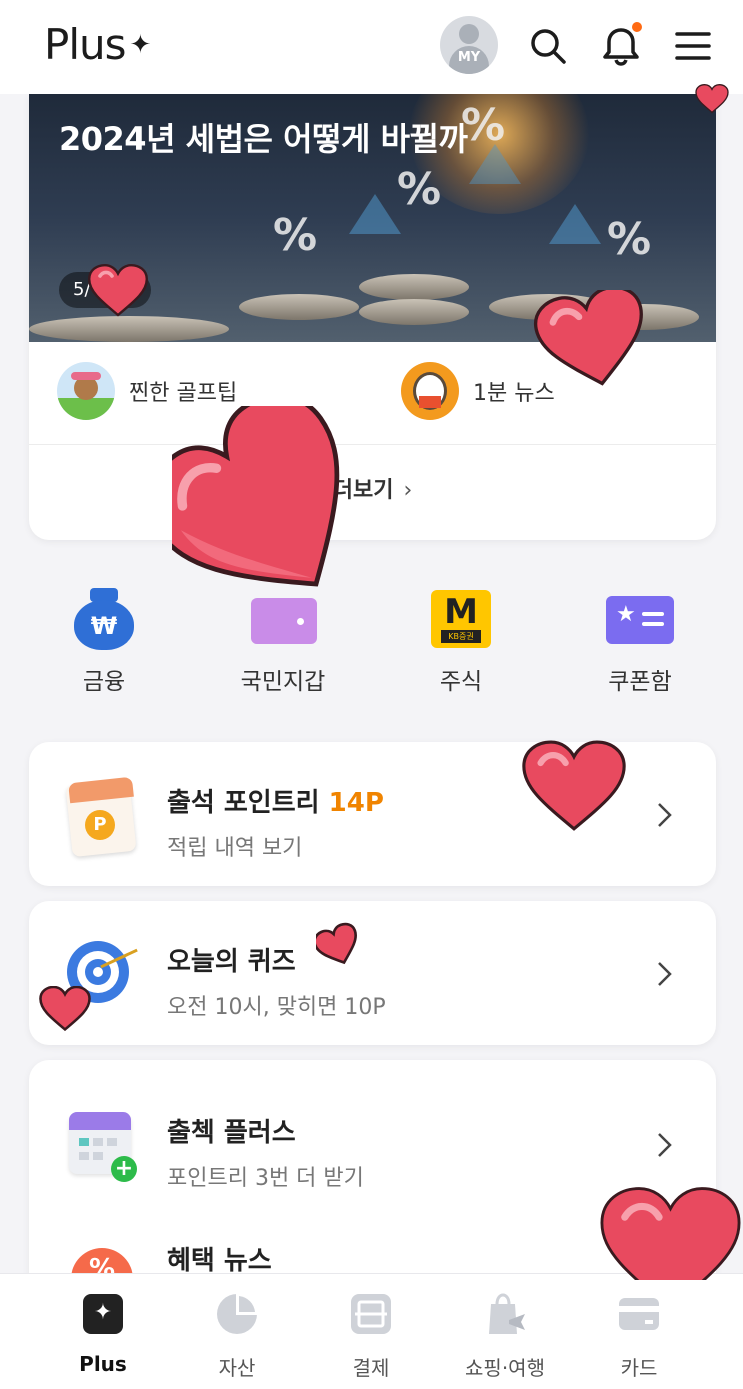  I want to click on quiz-row: 오늘의 퀴즈 오전 10시, 맞히면 10P, so click(372, 971).